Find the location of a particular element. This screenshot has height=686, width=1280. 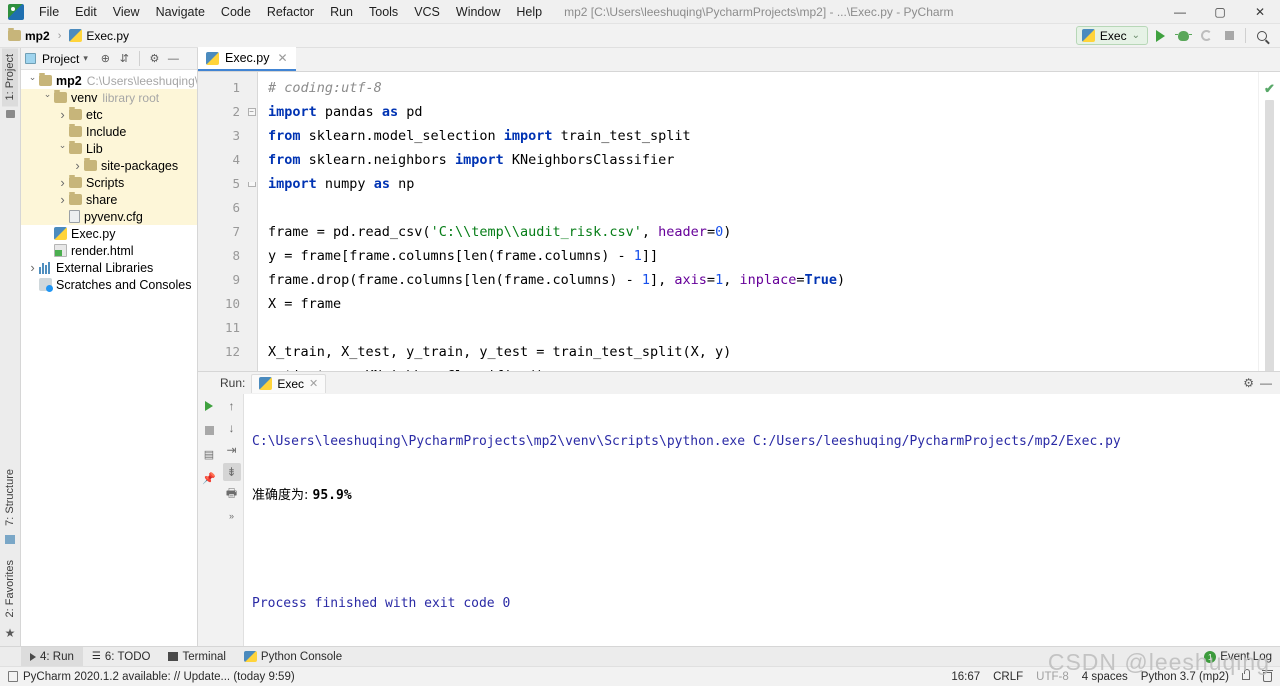

debug-button is located at coordinates (1183, 35).